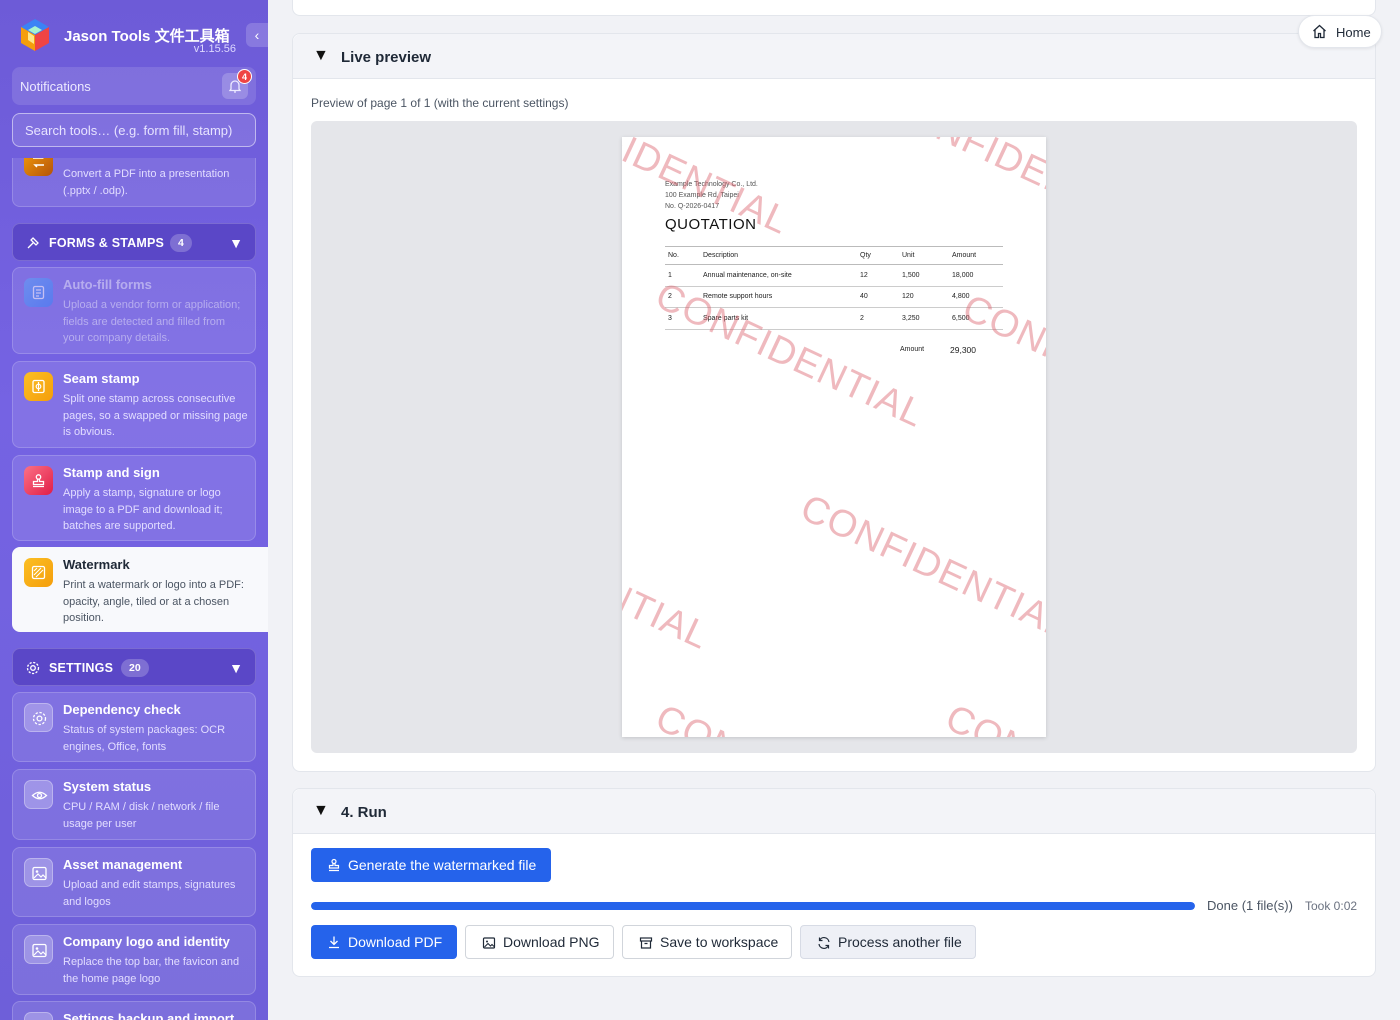 The image size is (1400, 1020). Describe the element at coordinates (122, 709) in the screenshot. I see `tool-card-title: Dependency check` at that location.